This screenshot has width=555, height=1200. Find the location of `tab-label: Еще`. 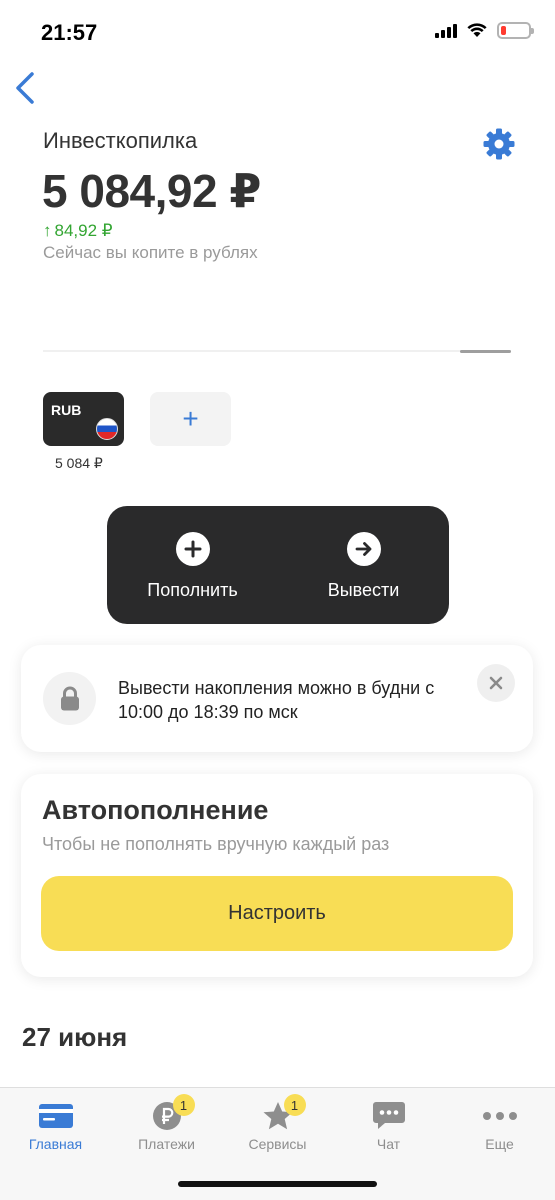

tab-label: Еще is located at coordinates (499, 1144).